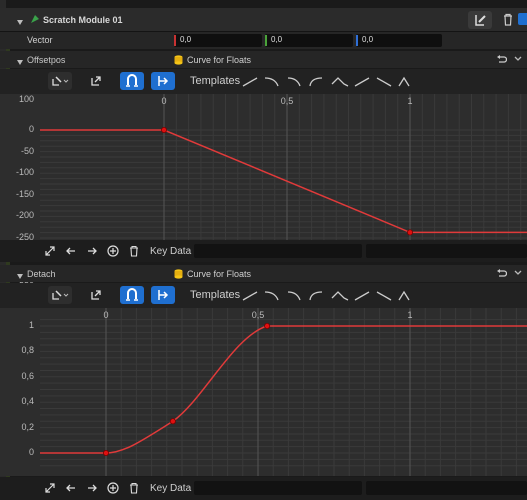 Image resolution: width=527 pixels, height=500 pixels. Describe the element at coordinates (368, 39) in the screenshot. I see `vector-z-value: 0,0` at that location.